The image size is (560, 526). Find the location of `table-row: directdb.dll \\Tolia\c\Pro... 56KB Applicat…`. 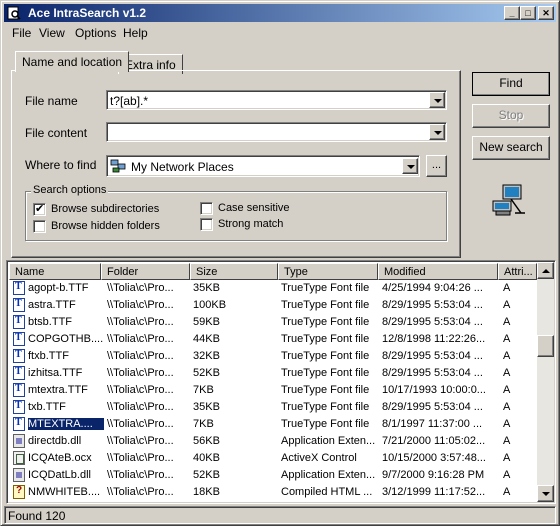

table-row: directdb.dll \\Tolia\c\Pro... 56KB Applicat… is located at coordinates (273, 441).